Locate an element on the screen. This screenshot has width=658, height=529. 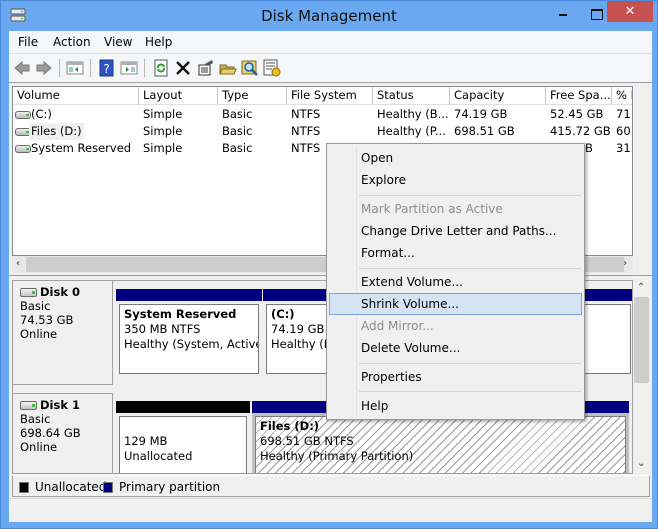
properties-icon is located at coordinates (206, 68).